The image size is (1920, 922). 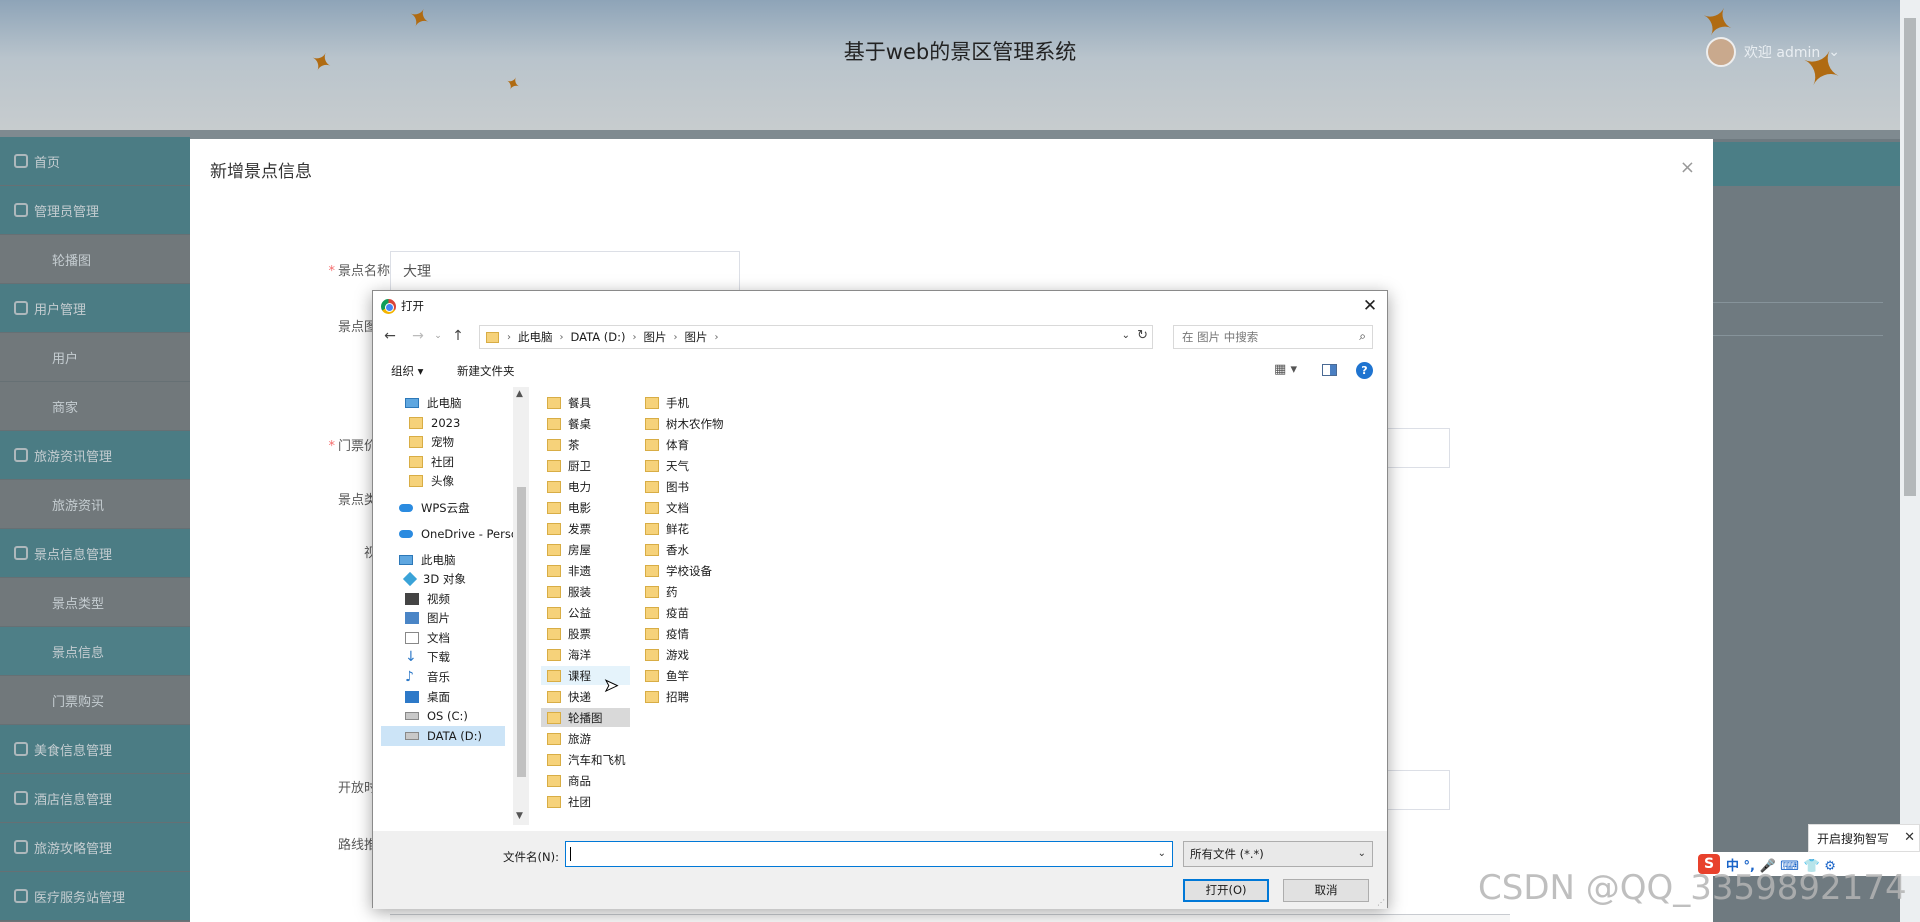 What do you see at coordinates (458, 336) in the screenshot?
I see `up-arrow-icon: ↑` at bounding box center [458, 336].